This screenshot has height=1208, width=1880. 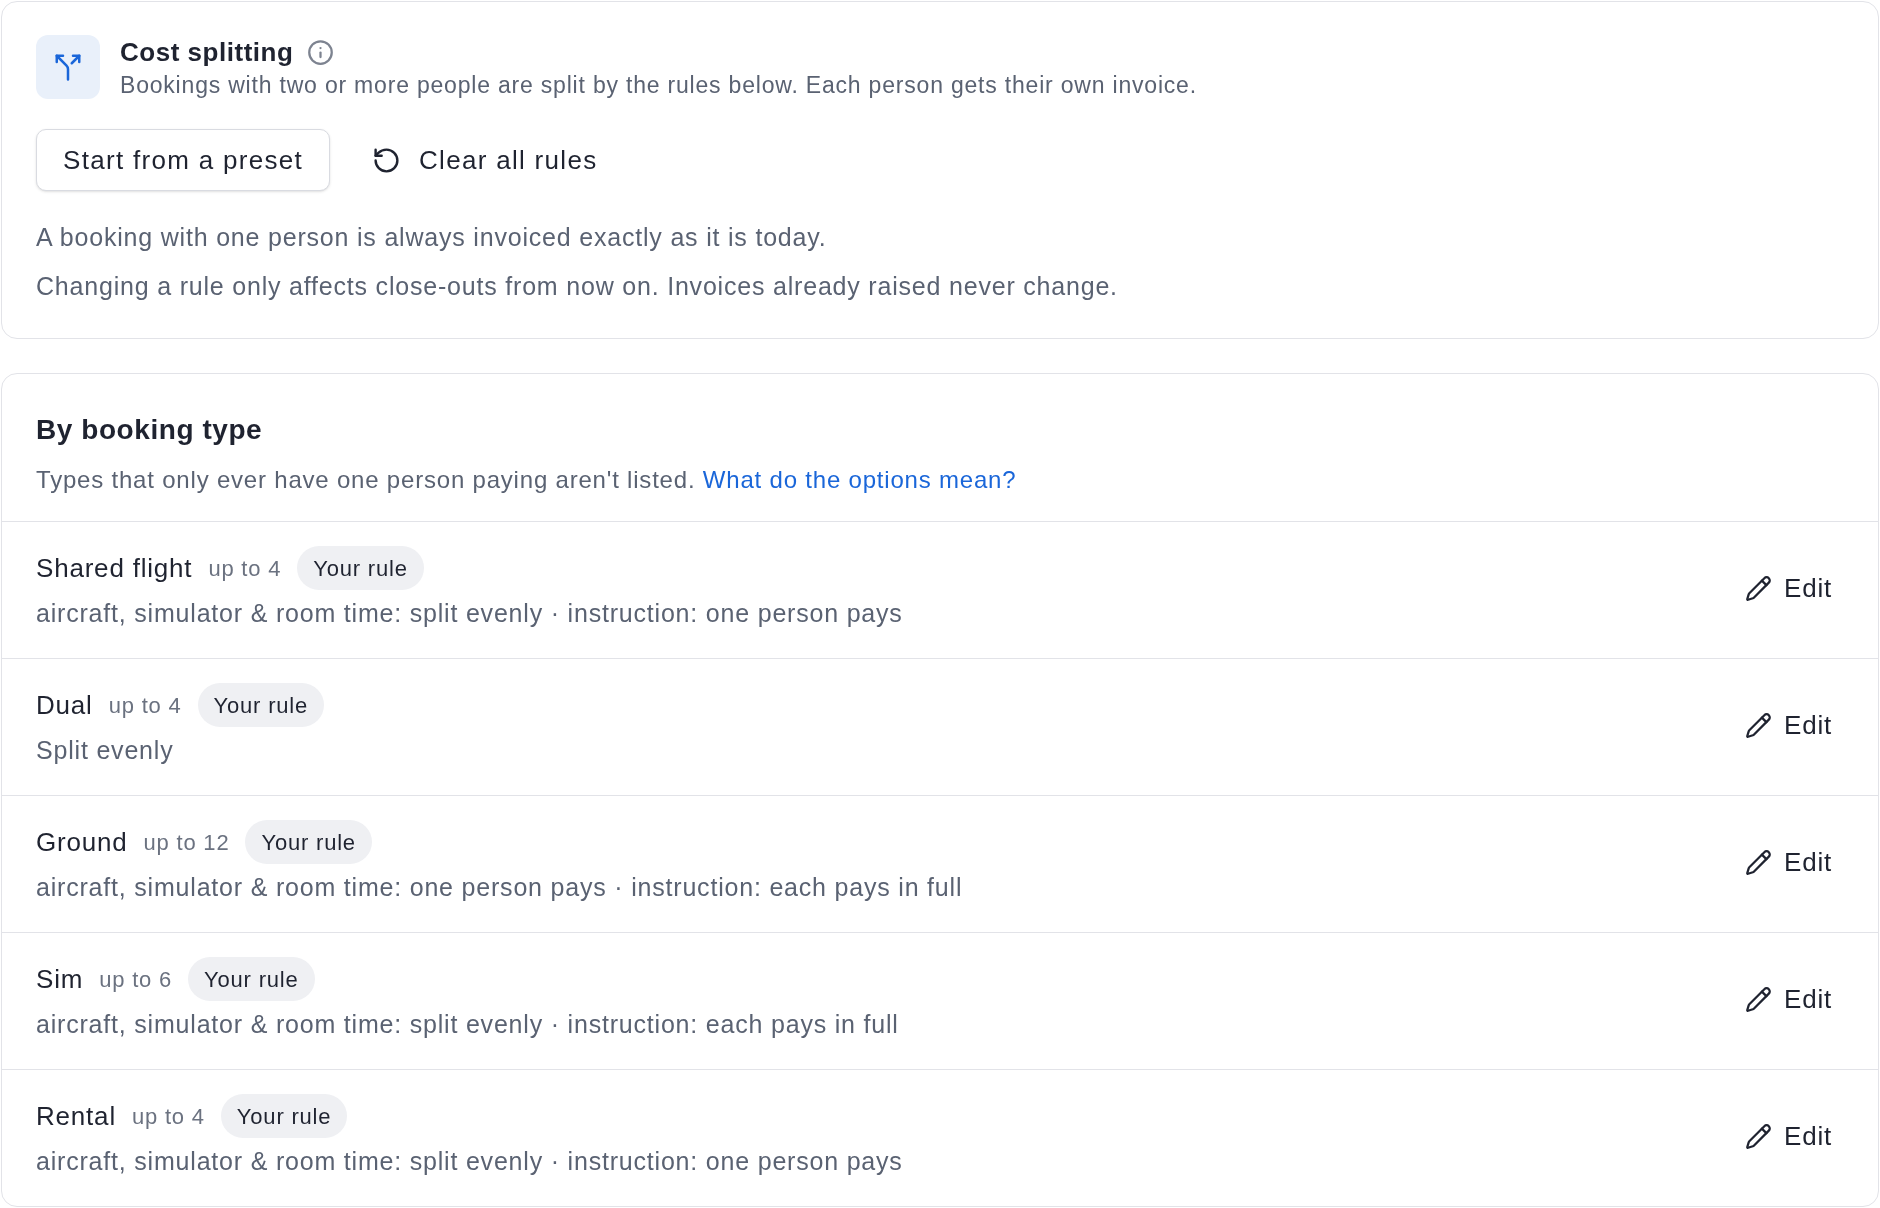 I want to click on rule-summary: aircraft, simulator & room time: split evenly · instruction: each pays in full, so click(x=467, y=1024).